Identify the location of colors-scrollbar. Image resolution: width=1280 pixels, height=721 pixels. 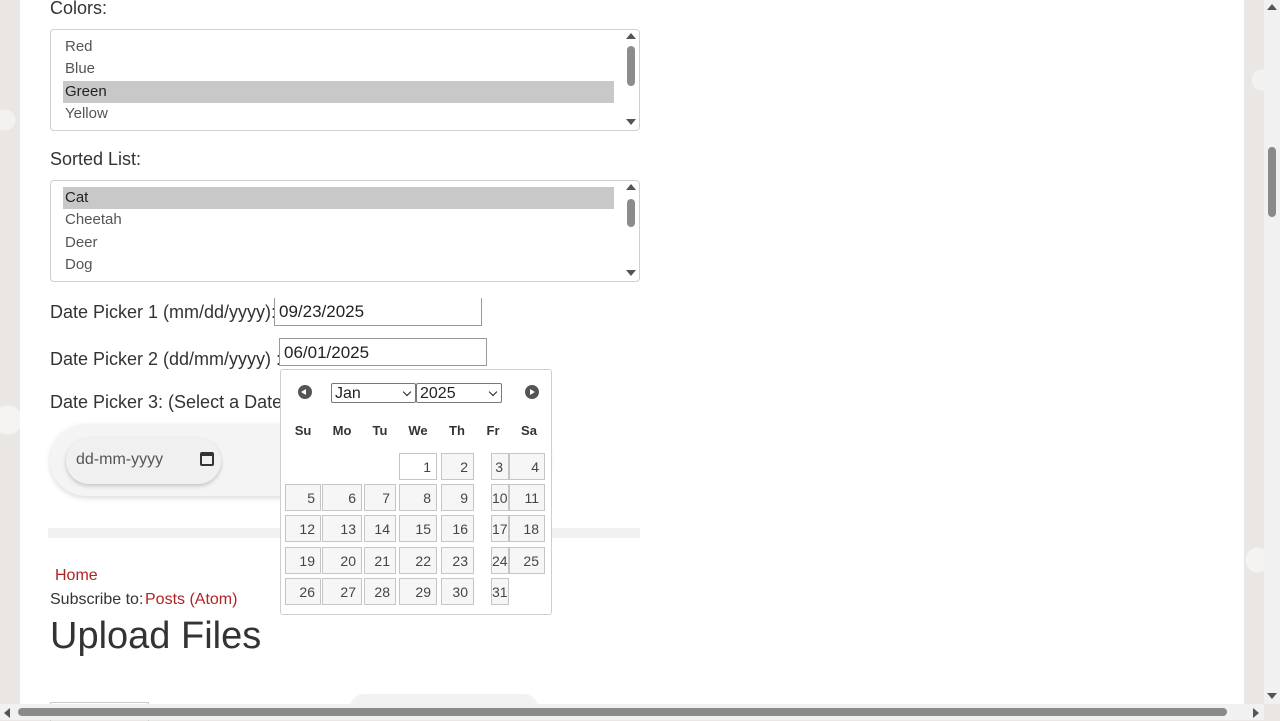
(631, 80).